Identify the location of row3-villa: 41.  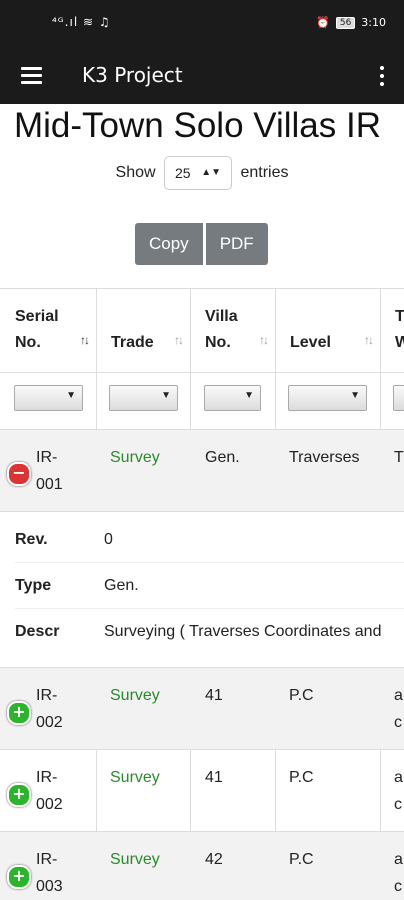
(214, 777).